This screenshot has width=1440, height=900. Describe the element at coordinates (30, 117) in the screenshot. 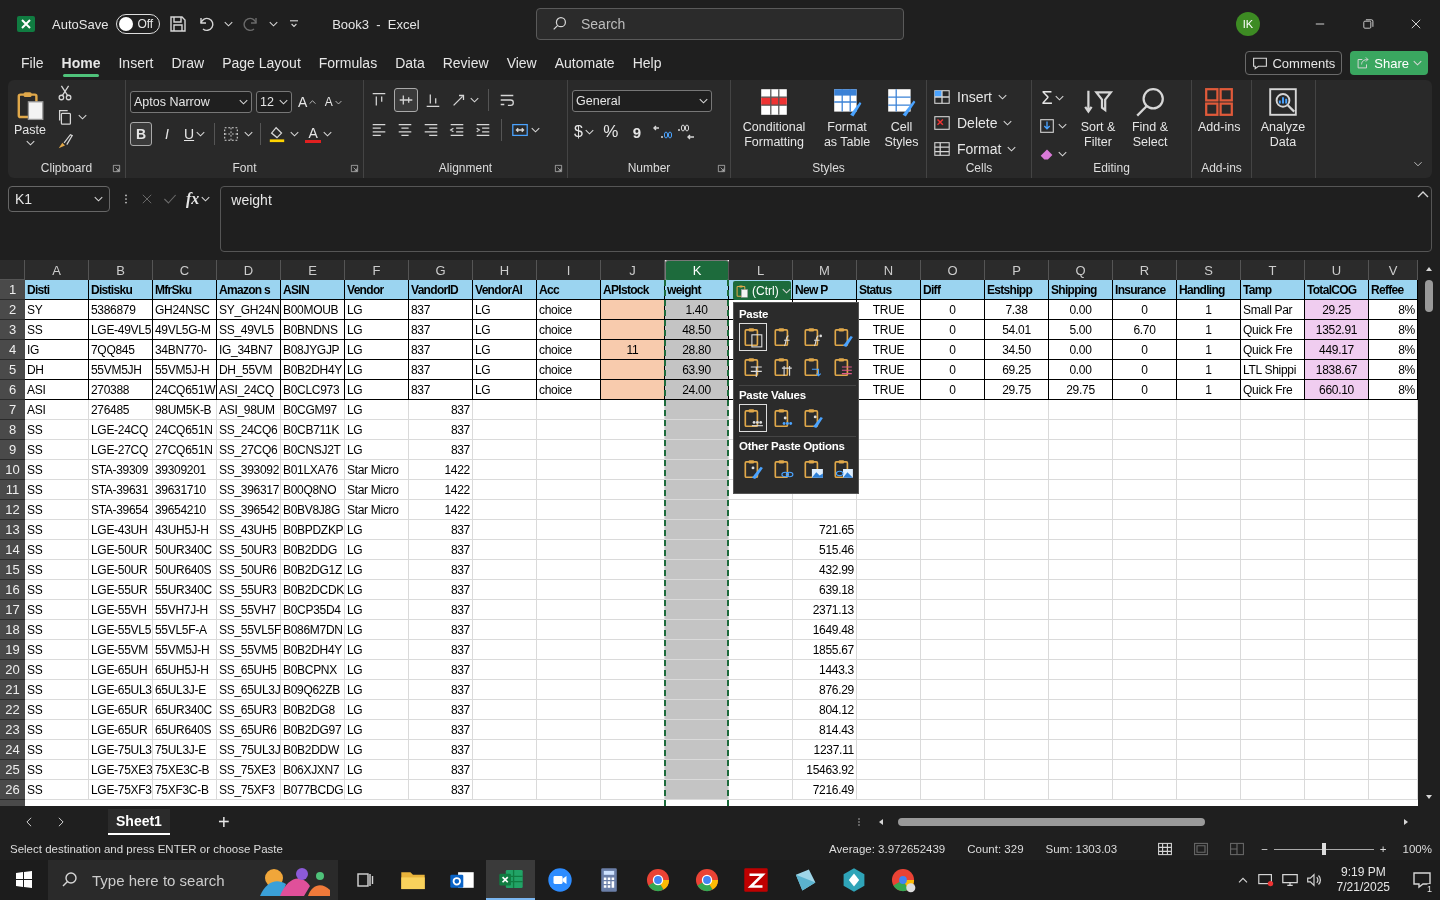

I see `paste-button: Paste` at that location.